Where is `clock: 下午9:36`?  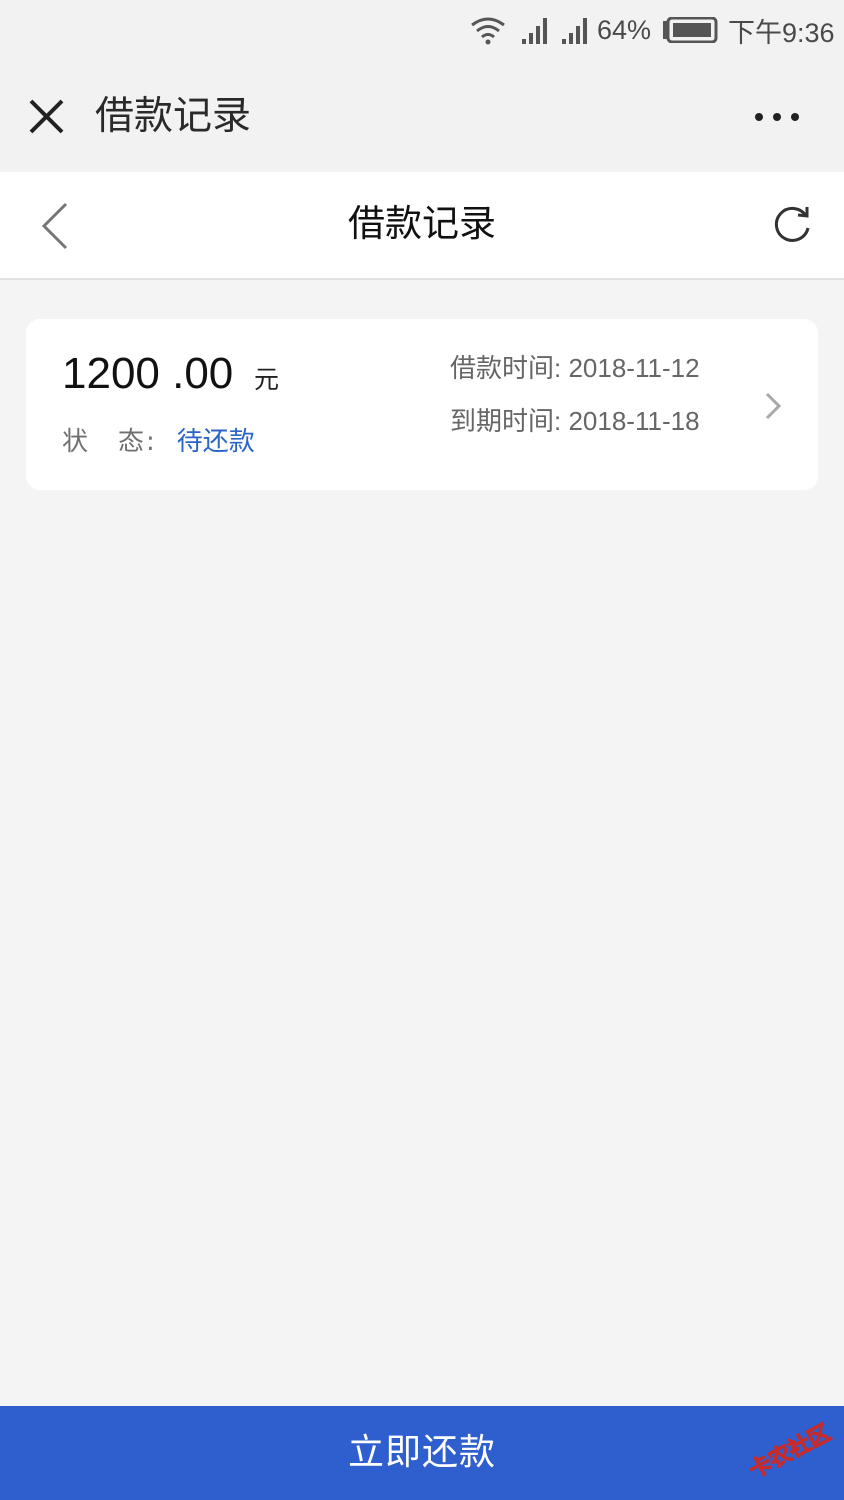
clock: 下午9:36 is located at coordinates (781, 32).